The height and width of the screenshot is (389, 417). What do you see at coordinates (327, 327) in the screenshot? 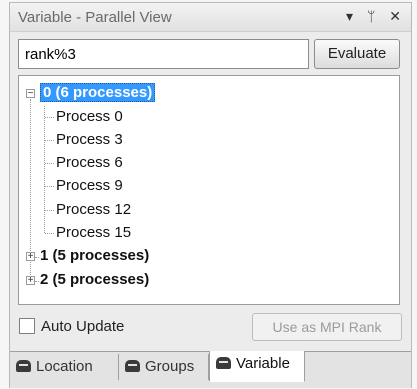
I see `use-as-mpi-rank-button: Use as MPI Rank` at bounding box center [327, 327].